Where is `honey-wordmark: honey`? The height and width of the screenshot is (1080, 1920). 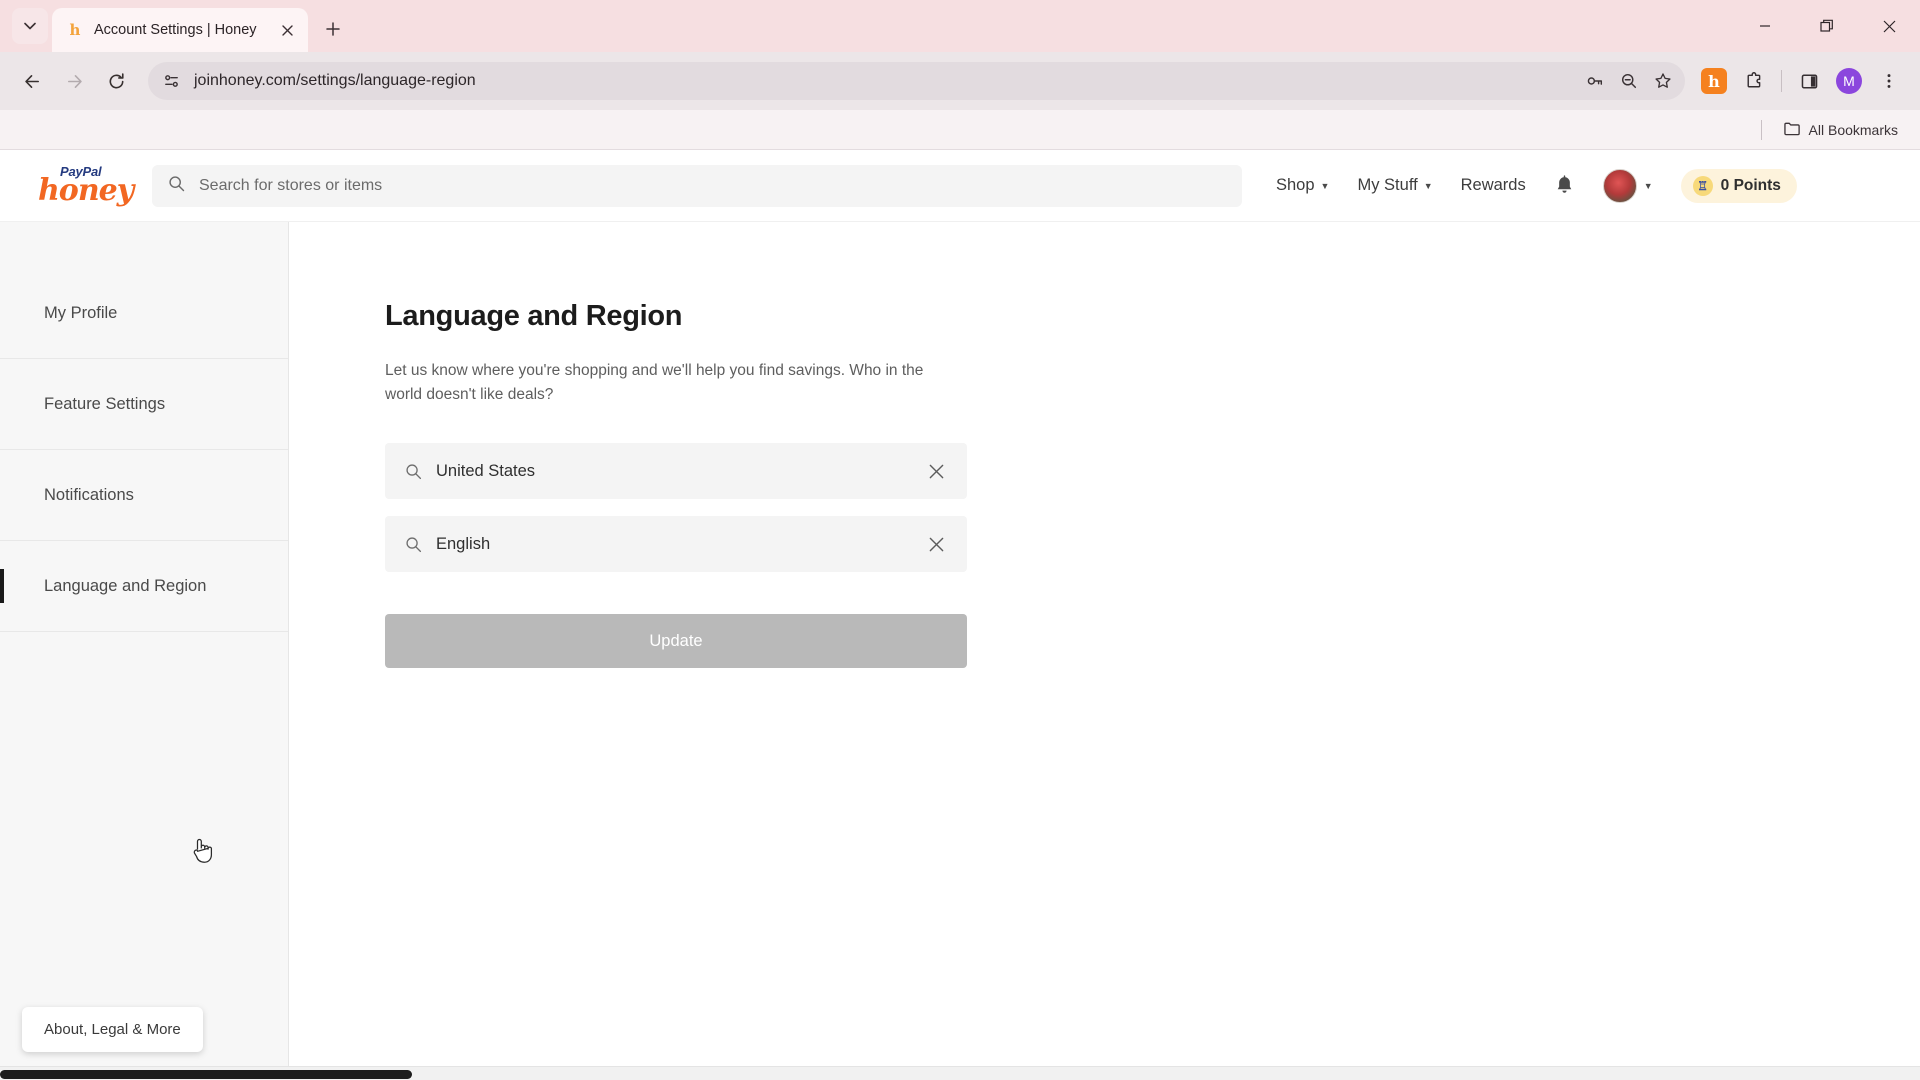 honey-wordmark: honey is located at coordinates (86, 190).